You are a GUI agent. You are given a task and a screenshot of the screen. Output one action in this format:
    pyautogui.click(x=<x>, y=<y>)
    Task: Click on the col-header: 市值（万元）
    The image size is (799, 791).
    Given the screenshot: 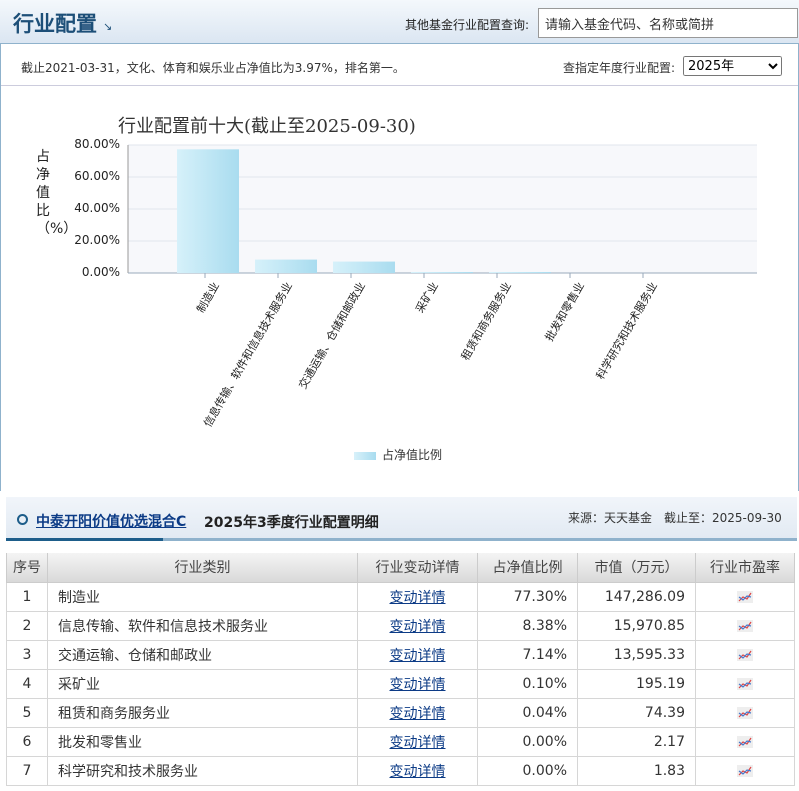 What is the action you would take?
    pyautogui.click(x=636, y=568)
    